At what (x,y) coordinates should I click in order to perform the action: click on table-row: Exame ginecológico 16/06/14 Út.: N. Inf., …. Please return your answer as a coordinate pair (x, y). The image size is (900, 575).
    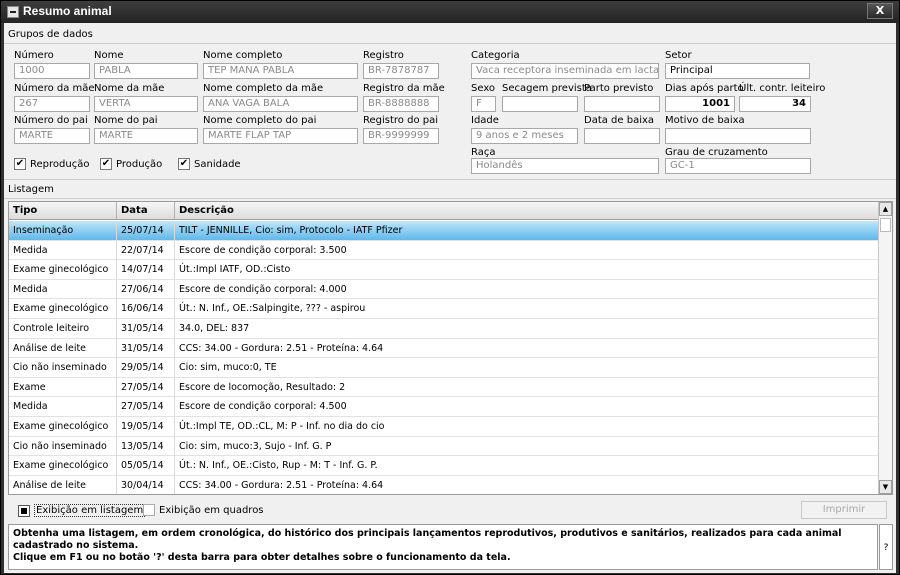
    Looking at the image, I should click on (444, 309).